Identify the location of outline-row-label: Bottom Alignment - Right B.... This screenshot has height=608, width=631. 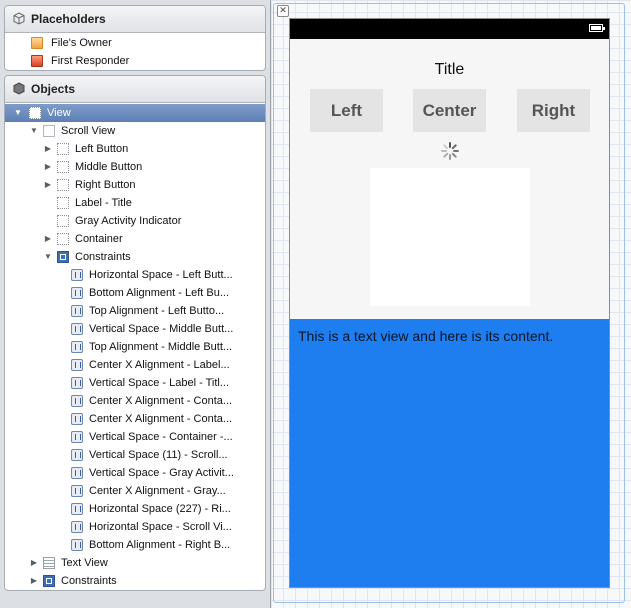
(160, 545).